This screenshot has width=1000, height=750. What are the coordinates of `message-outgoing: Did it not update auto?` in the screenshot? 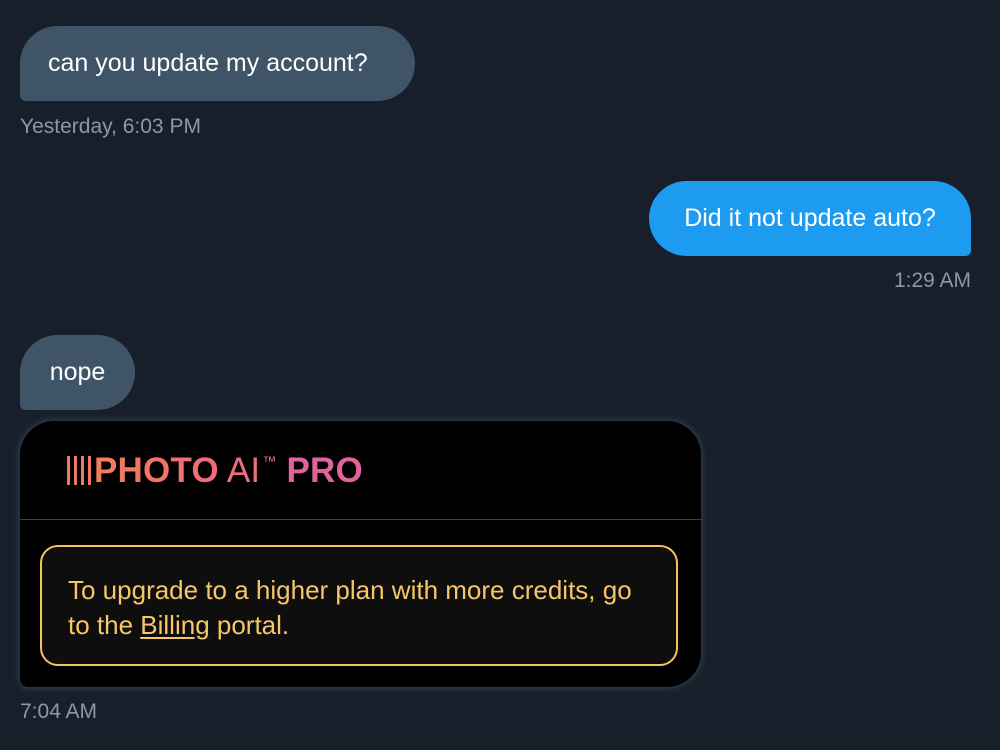 It's located at (810, 218).